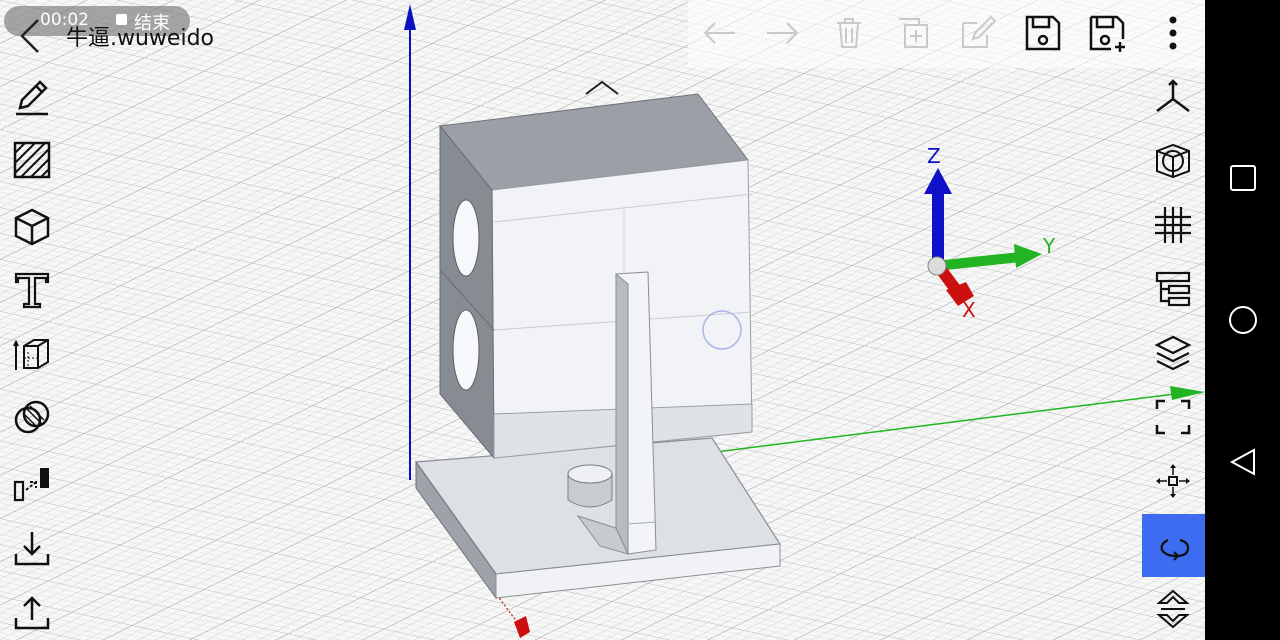  I want to click on arrow-right-icon, so click(783, 33).